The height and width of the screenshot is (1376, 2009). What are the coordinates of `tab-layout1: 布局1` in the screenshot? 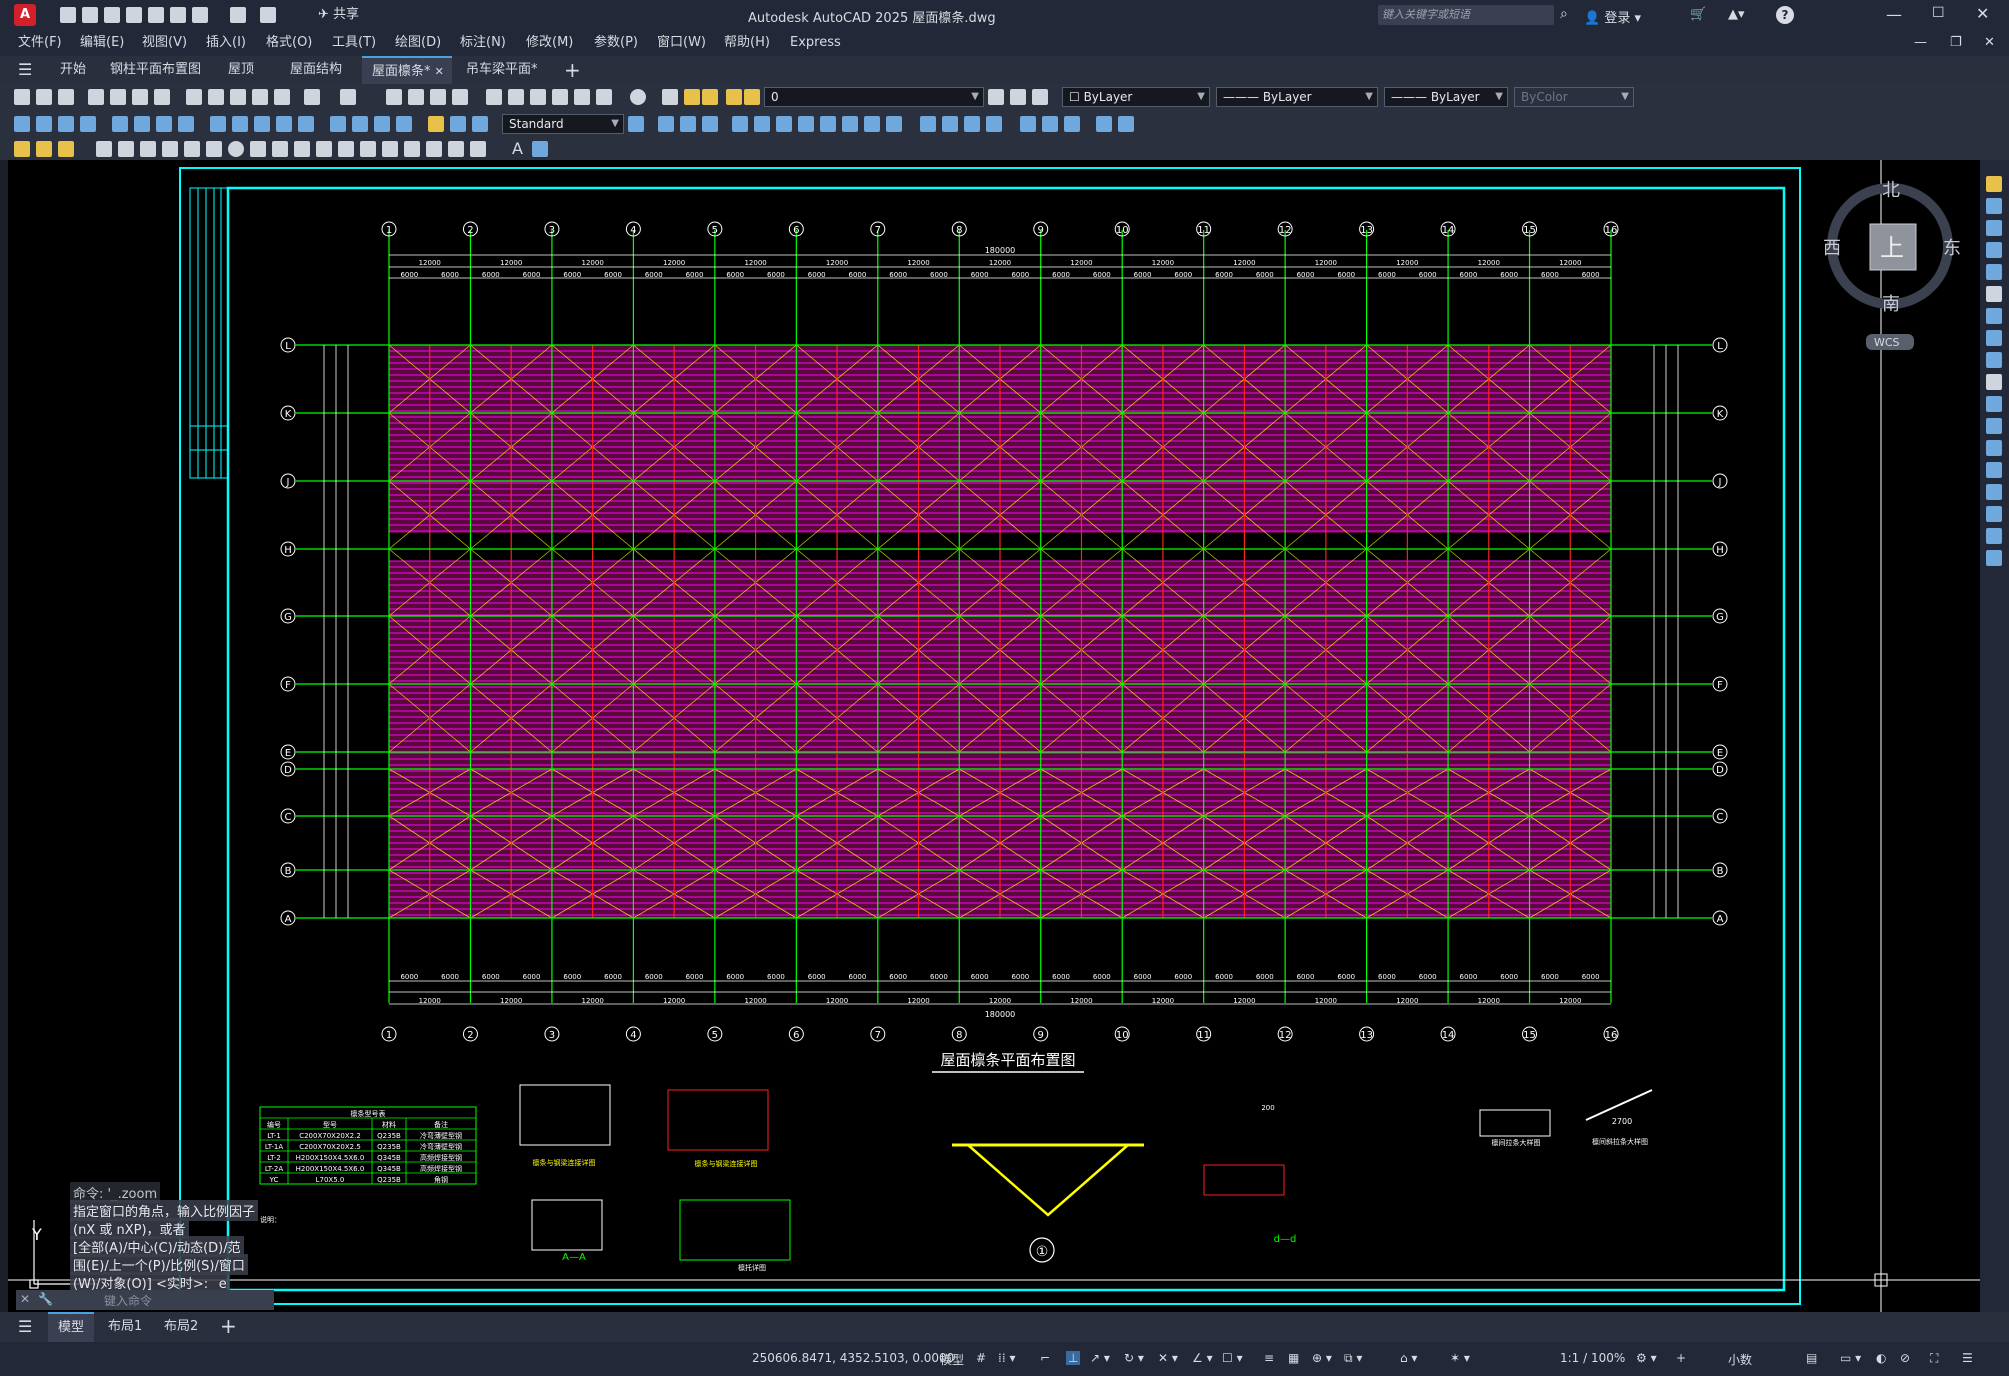 It's located at (125, 1327).